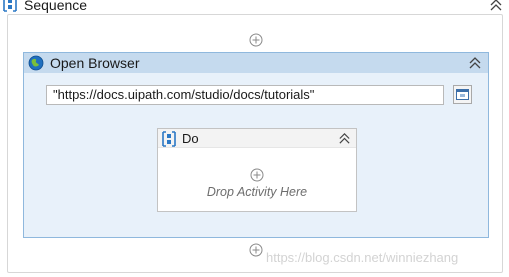 The height and width of the screenshot is (277, 509). I want to click on browser-window-icon, so click(462, 94).